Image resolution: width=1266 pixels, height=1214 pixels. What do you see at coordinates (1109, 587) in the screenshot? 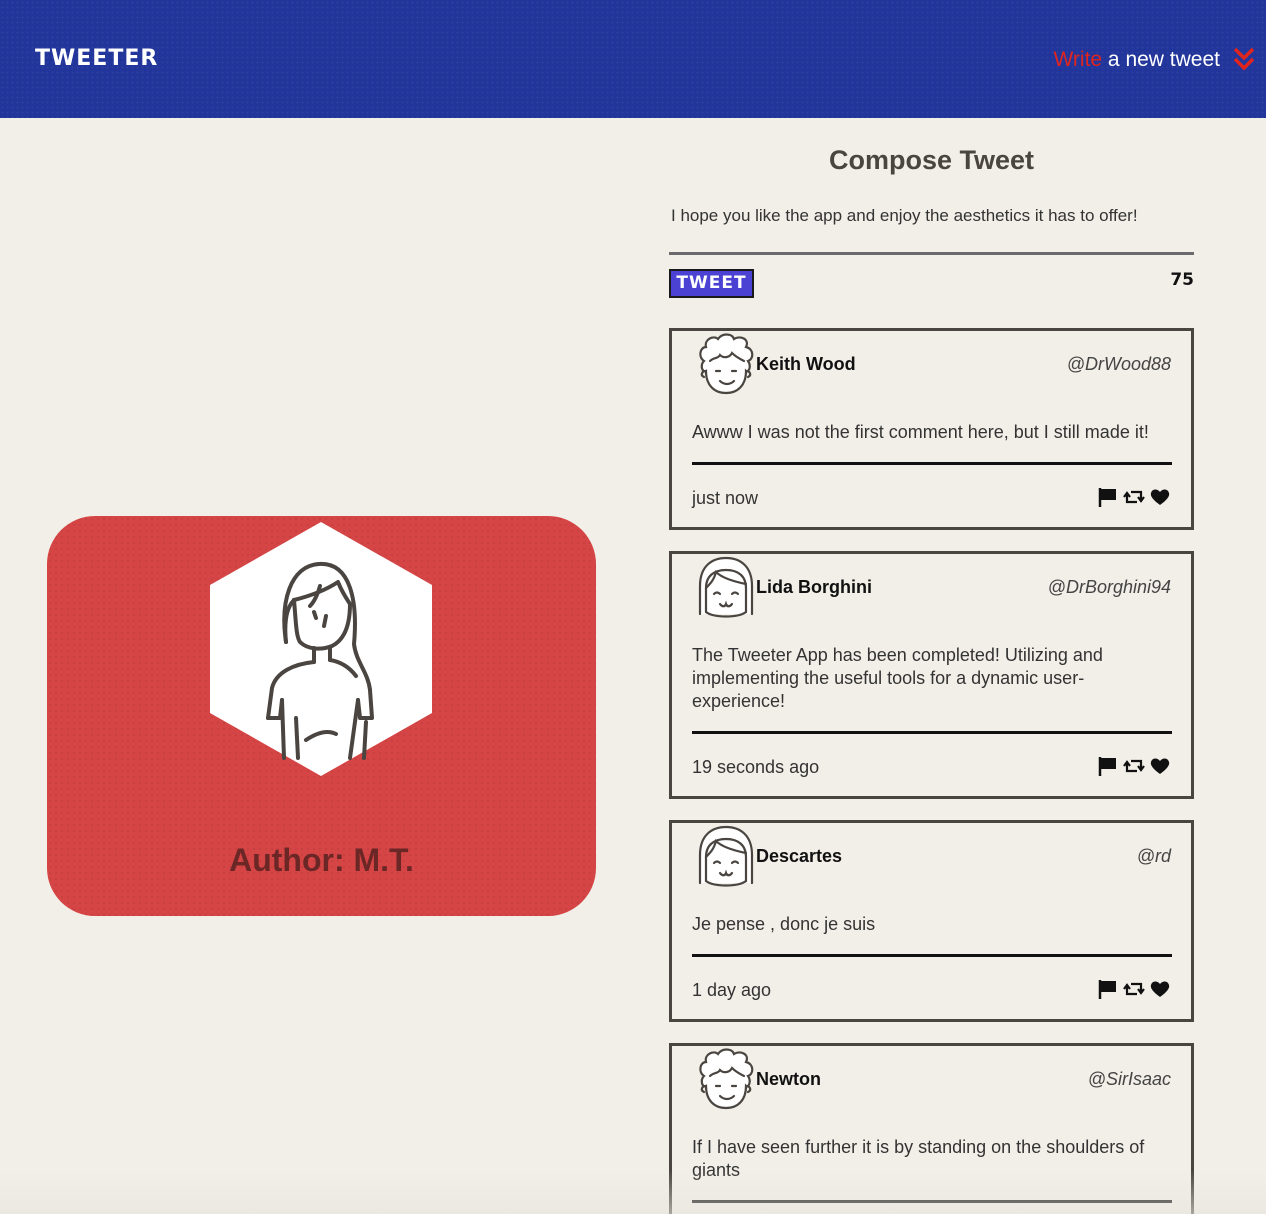
I see `tweet-handle: @DrBorghini94` at bounding box center [1109, 587].